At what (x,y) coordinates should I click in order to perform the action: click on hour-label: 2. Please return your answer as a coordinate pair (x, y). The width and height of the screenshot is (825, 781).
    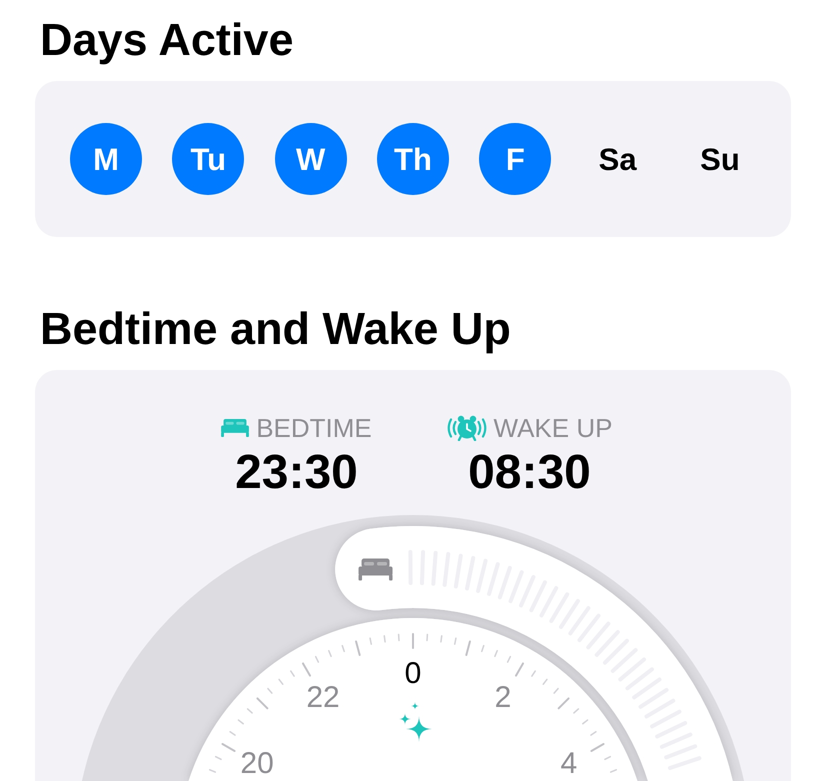
    Looking at the image, I should click on (503, 698).